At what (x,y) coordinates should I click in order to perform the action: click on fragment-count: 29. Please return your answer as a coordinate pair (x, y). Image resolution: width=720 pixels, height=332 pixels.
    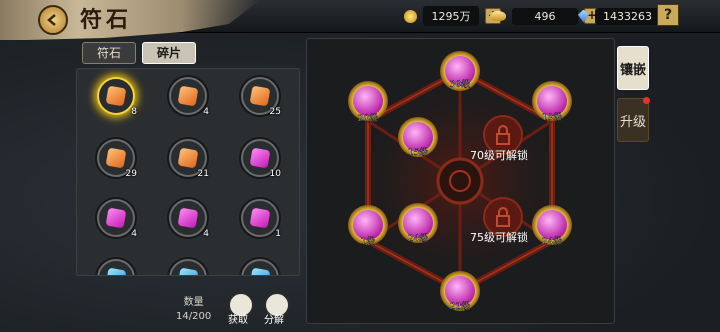
    Looking at the image, I should click on (131, 174).